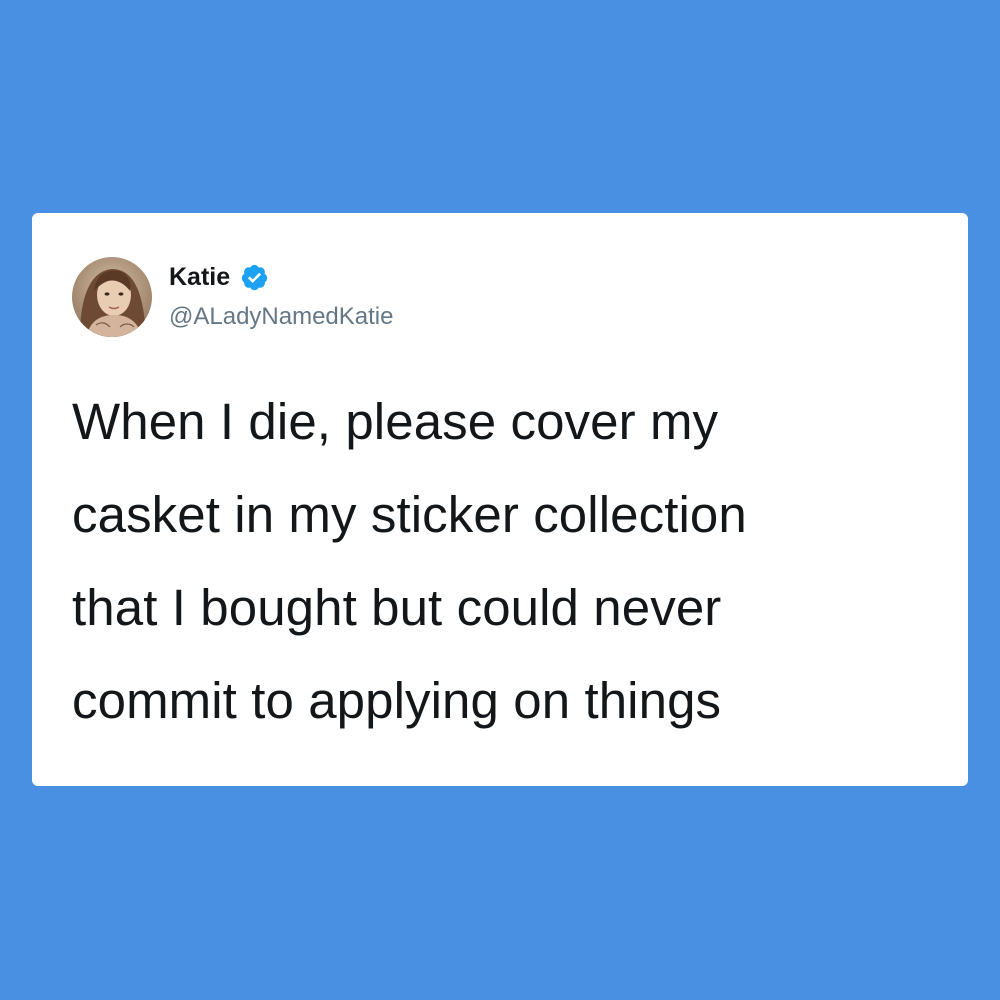  Describe the element at coordinates (281, 297) in the screenshot. I see `user-block: Katie @ALadyNamedKatie` at that location.